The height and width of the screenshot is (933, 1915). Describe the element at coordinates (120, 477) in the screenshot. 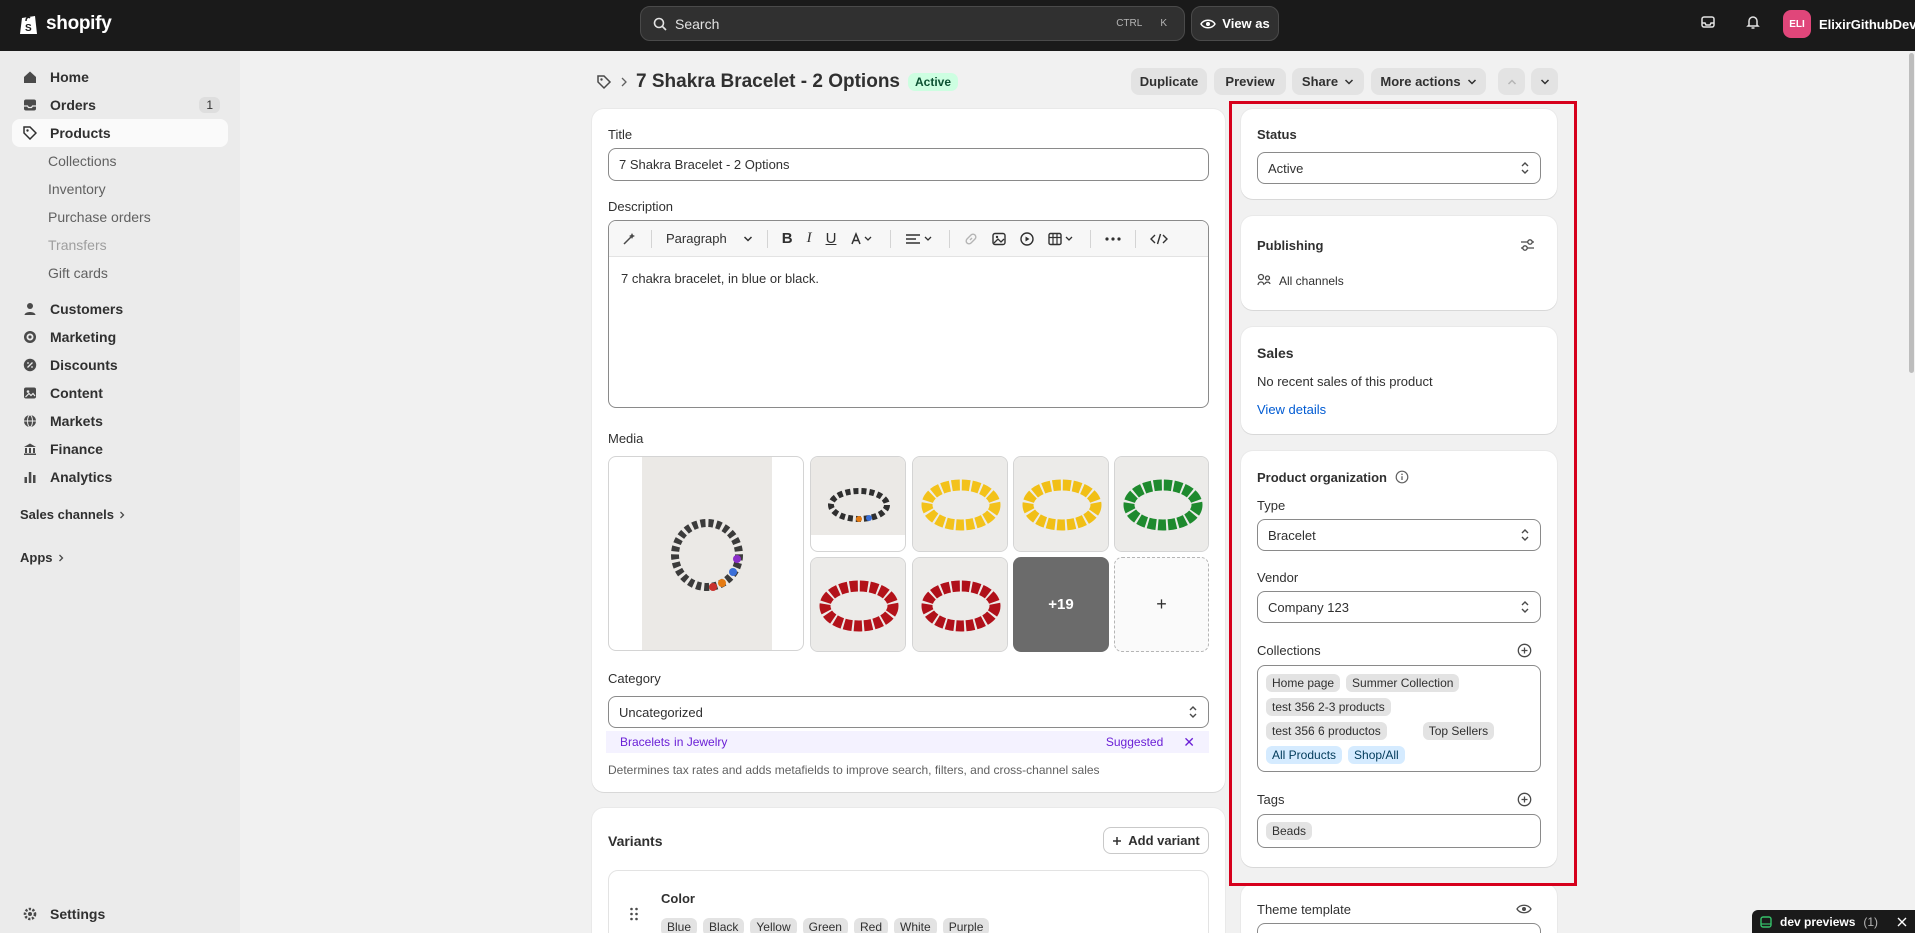

I see `sidebar-item-analytics: Analytics` at that location.